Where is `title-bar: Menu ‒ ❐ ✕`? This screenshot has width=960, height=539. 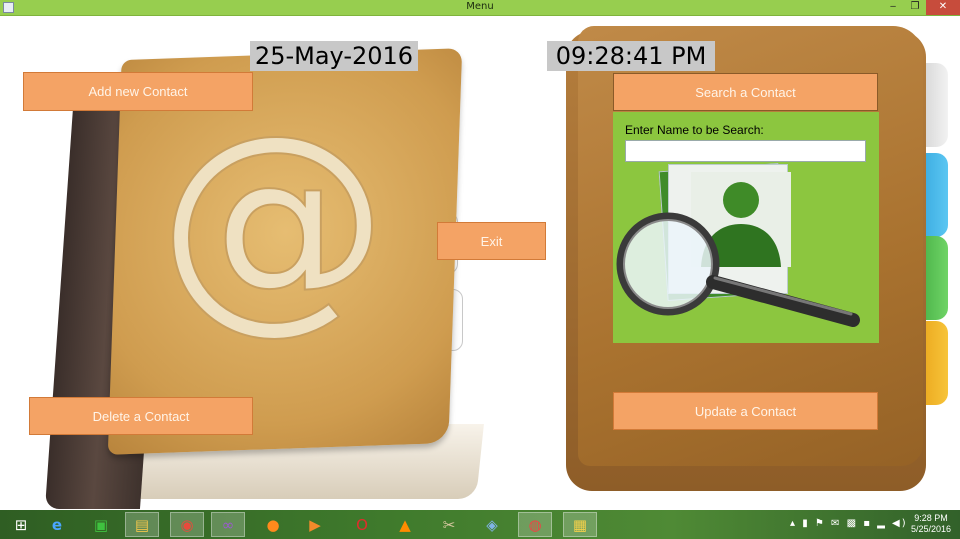
title-bar: Menu ‒ ❐ ✕ is located at coordinates (480, 8).